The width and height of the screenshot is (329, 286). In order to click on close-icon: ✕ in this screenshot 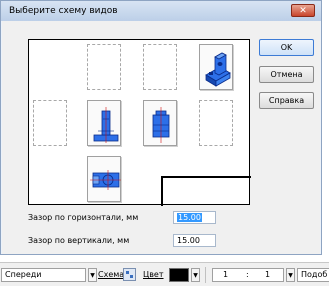, I will do `click(303, 10)`.